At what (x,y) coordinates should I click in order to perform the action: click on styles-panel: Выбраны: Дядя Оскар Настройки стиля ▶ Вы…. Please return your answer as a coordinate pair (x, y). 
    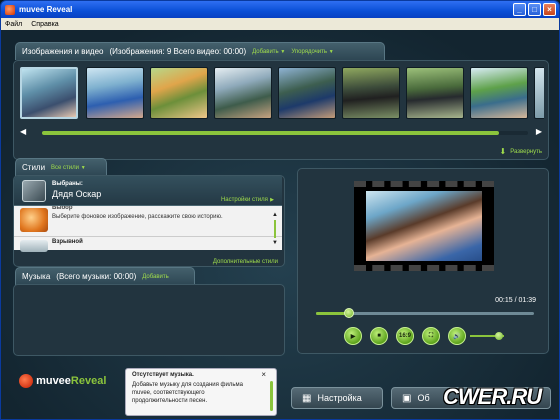
    Looking at the image, I should click on (149, 221).